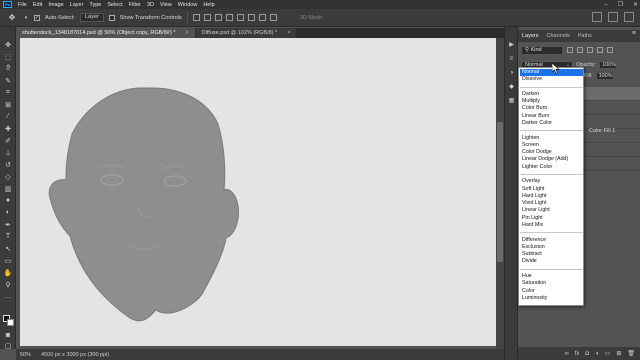  I want to click on blend-option-overlay: Overlay, so click(551, 181).